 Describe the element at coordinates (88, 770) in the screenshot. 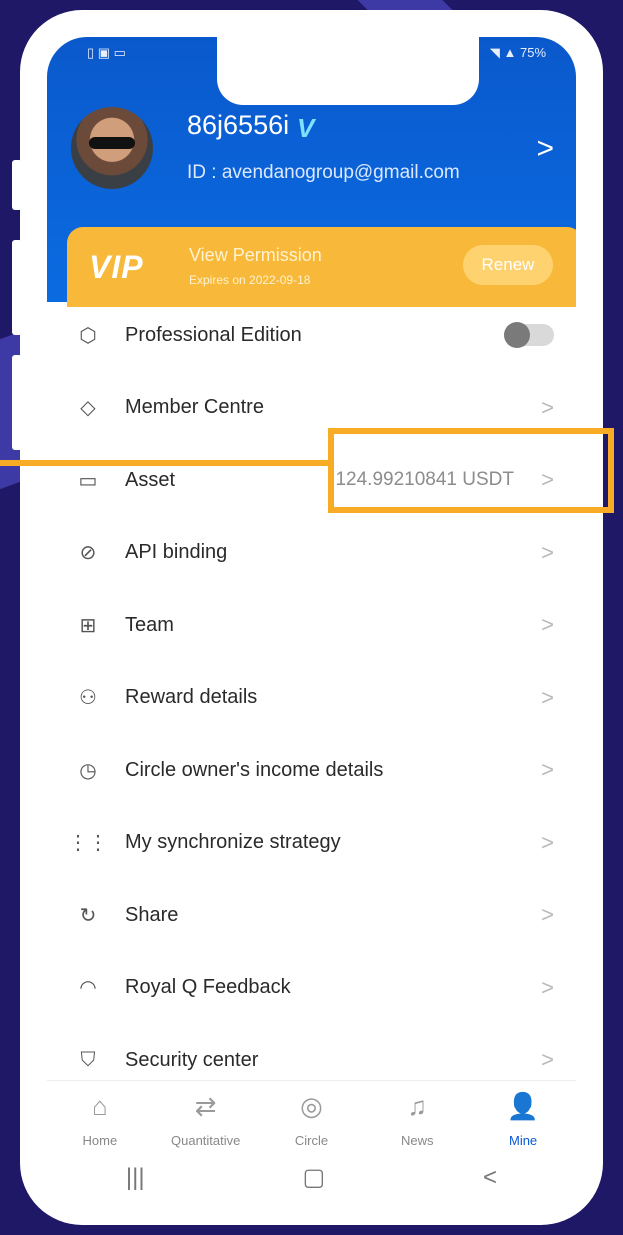

I see `clock-icon: ◷` at that location.